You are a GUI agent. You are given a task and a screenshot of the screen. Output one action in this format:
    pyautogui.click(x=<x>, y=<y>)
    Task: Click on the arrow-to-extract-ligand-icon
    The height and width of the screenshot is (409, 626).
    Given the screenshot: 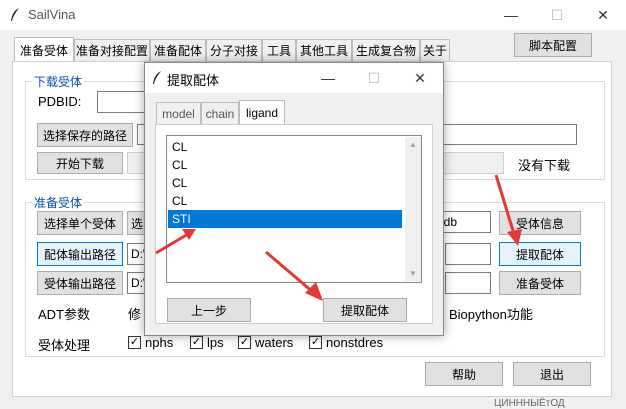 What is the action you would take?
    pyautogui.click(x=508, y=210)
    